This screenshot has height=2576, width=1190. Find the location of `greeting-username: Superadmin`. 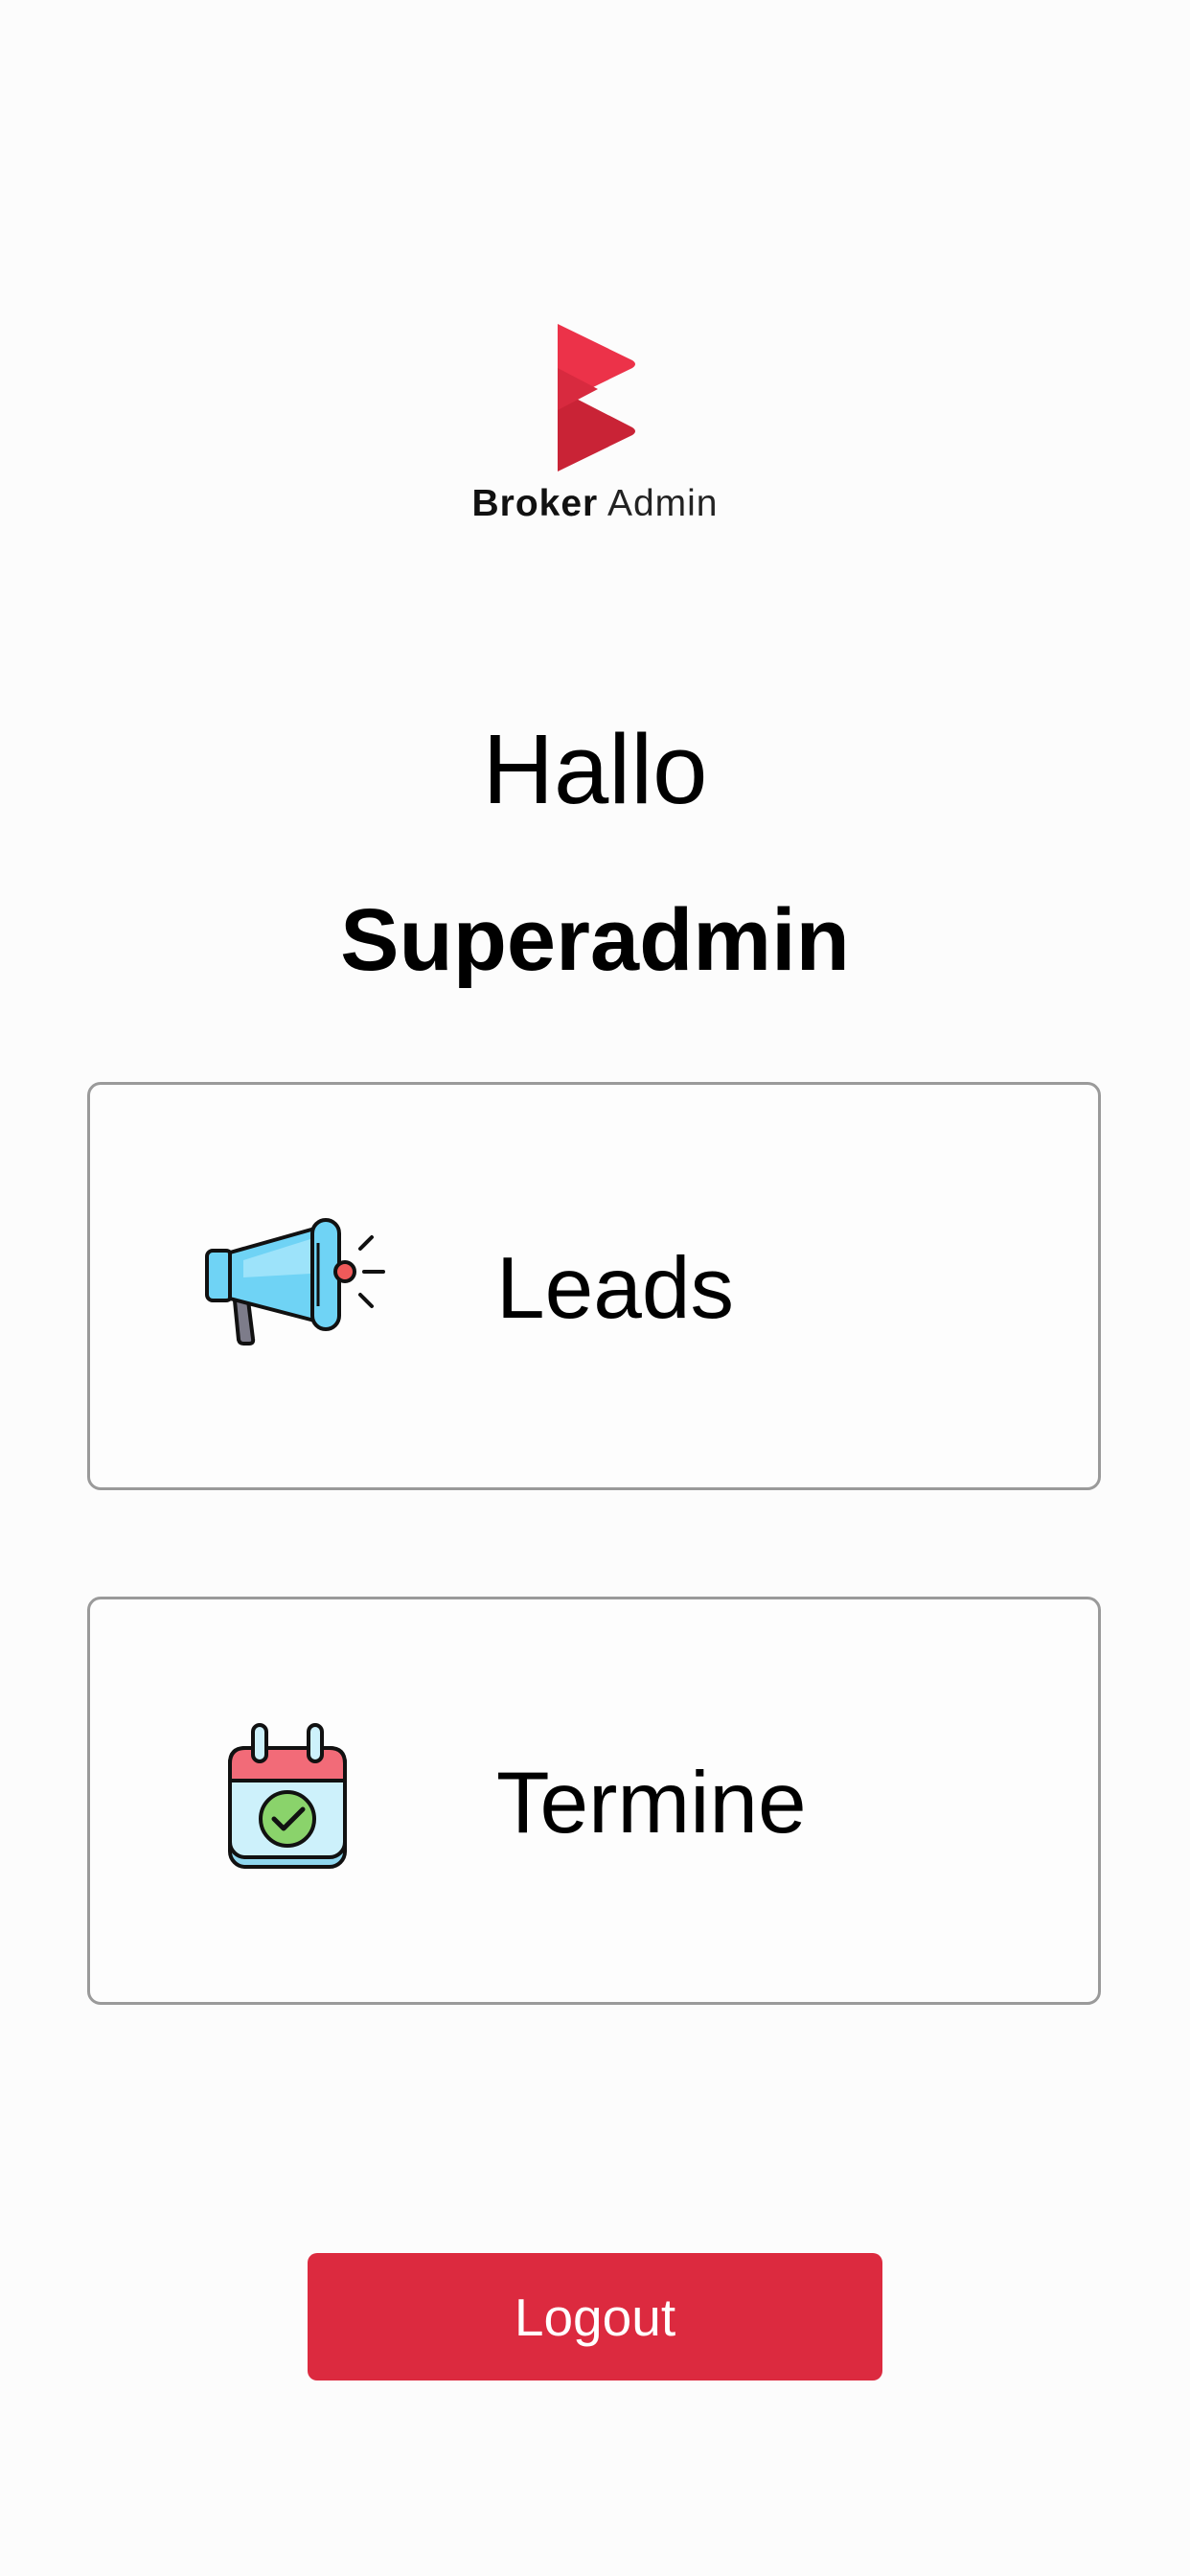

greeting-username: Superadmin is located at coordinates (595, 940).